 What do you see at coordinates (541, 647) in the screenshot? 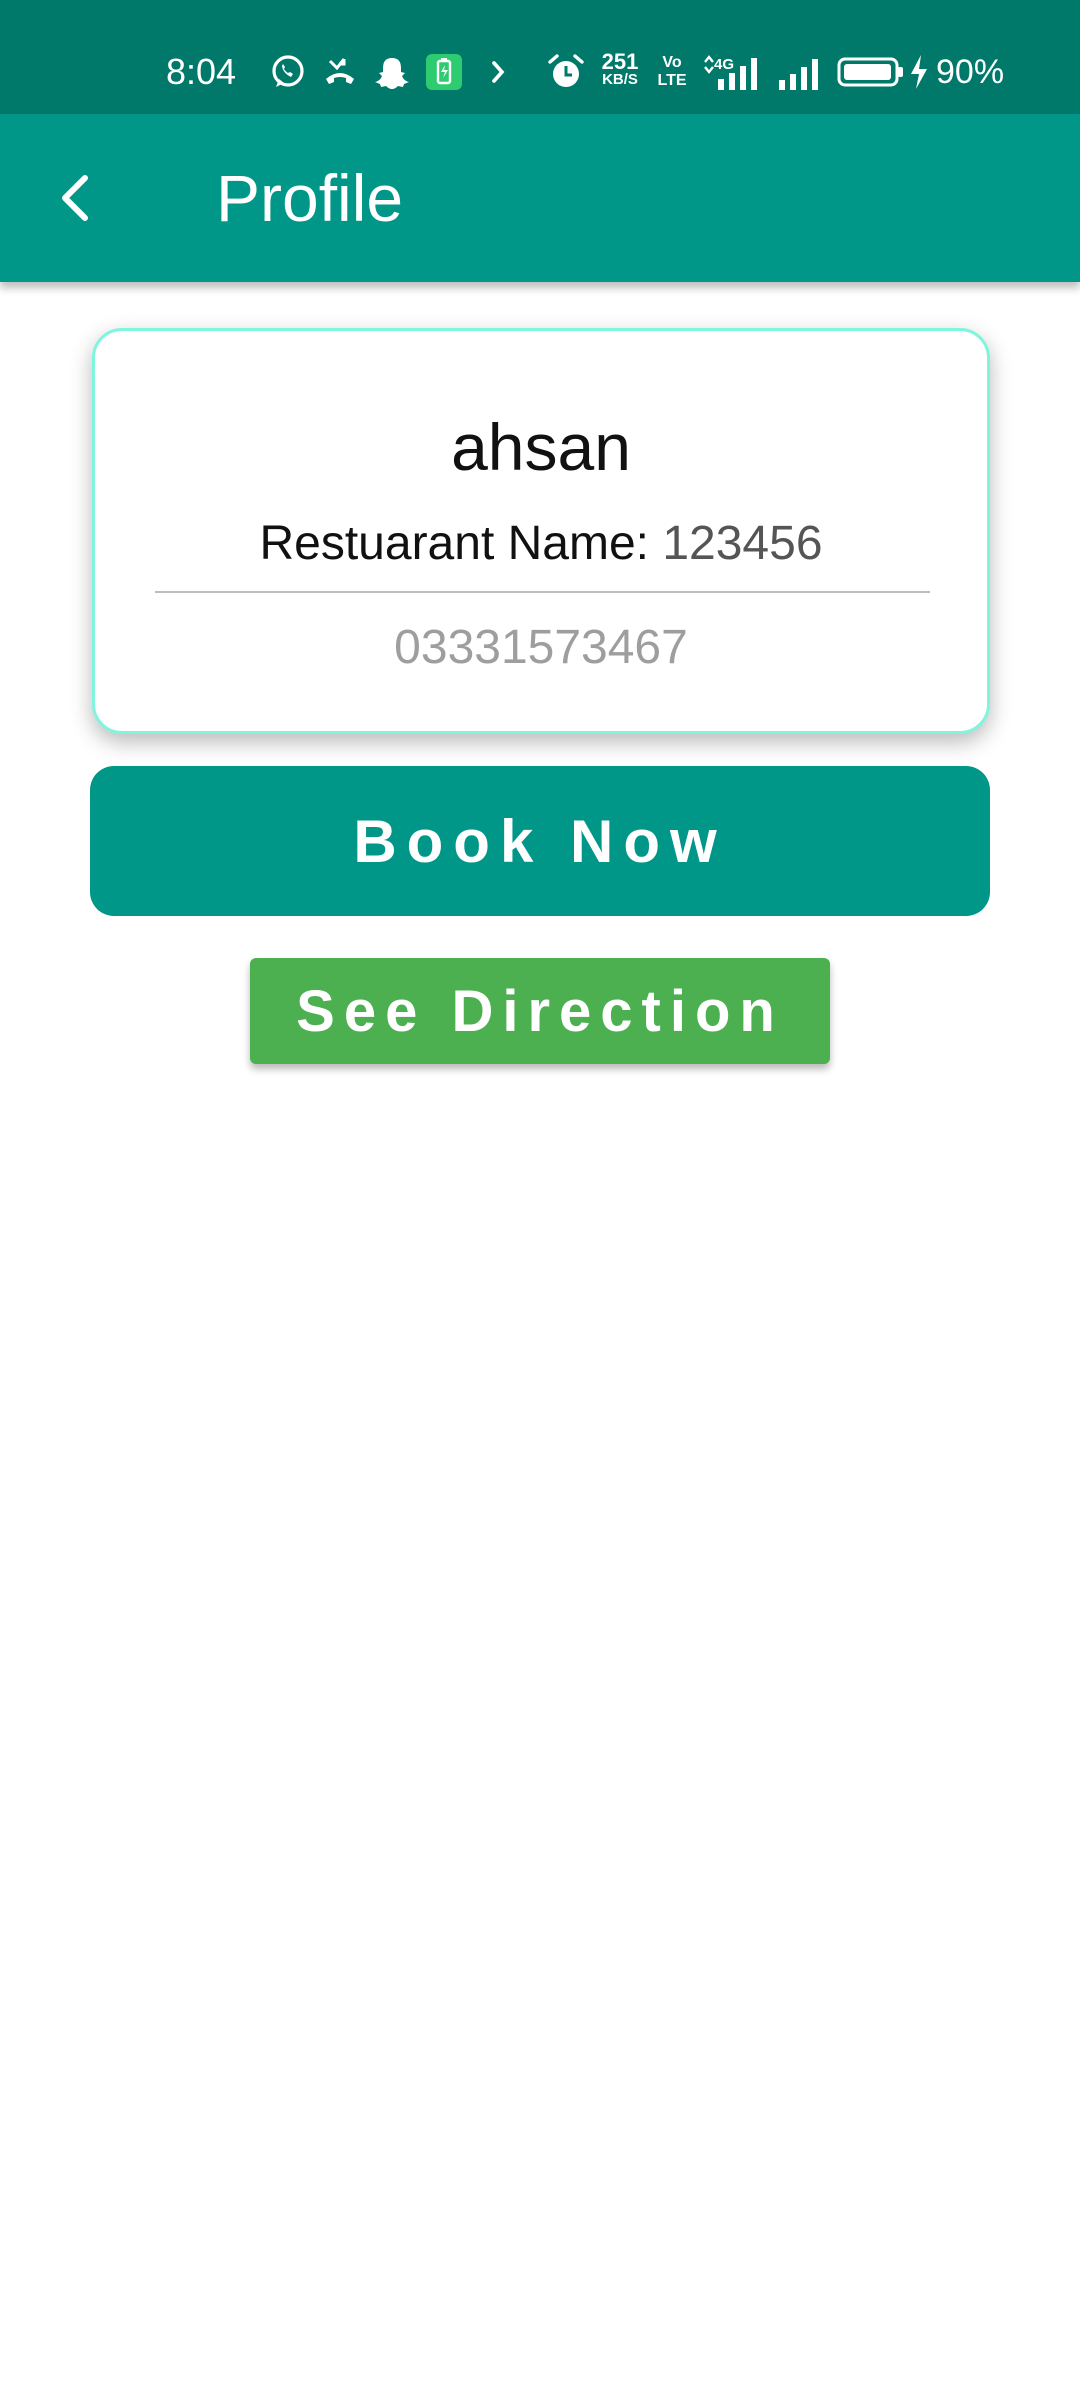
I see `phone-number: 03331573467` at bounding box center [541, 647].